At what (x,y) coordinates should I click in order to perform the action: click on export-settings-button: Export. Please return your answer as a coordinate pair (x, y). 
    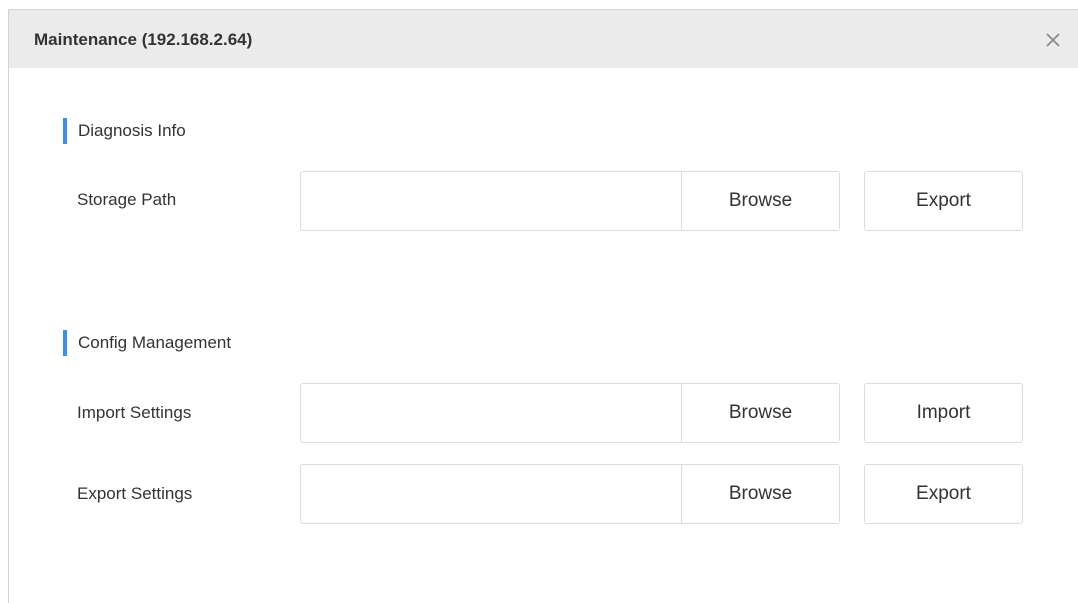
    Looking at the image, I should click on (943, 494).